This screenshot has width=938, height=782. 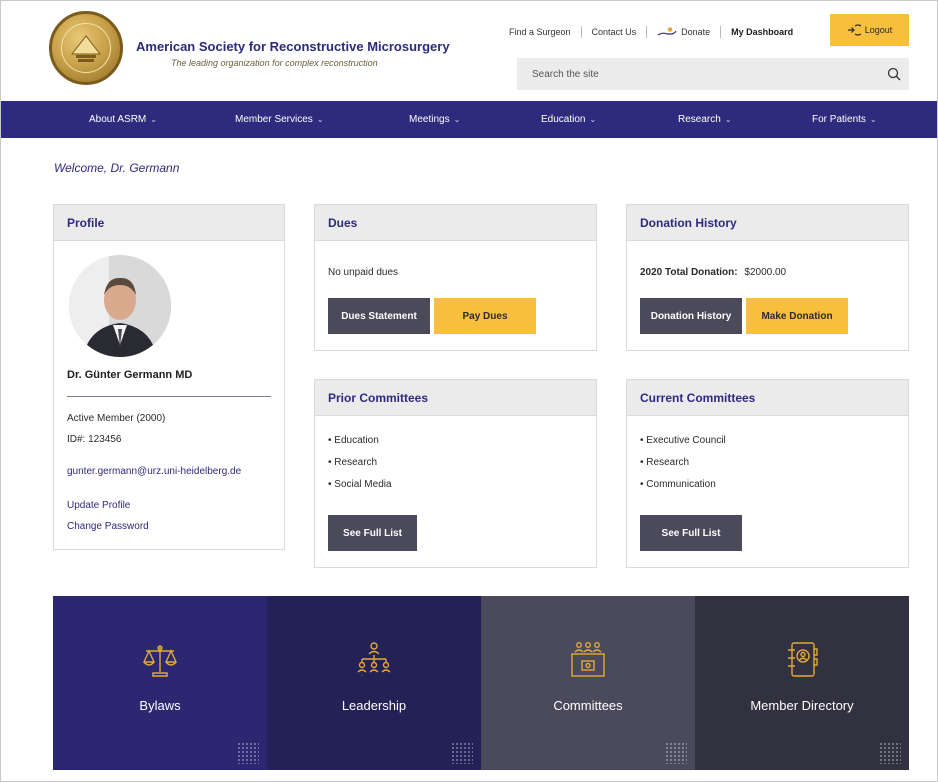 I want to click on logout-icon, so click(x=854, y=30).